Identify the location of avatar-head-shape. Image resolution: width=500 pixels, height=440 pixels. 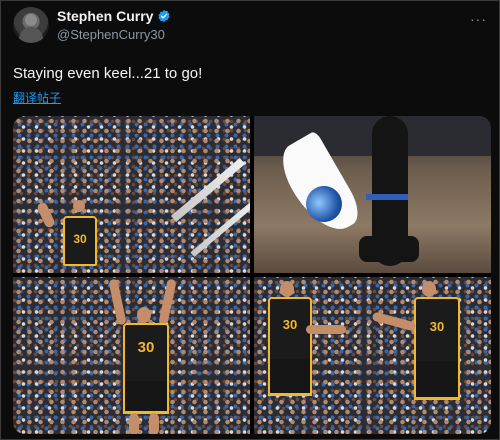
(31, 20).